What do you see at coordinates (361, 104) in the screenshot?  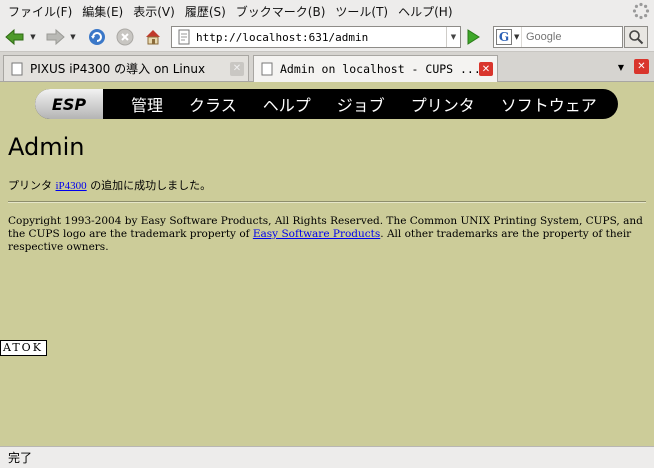 I see `nav-jobs: ジョブ` at bounding box center [361, 104].